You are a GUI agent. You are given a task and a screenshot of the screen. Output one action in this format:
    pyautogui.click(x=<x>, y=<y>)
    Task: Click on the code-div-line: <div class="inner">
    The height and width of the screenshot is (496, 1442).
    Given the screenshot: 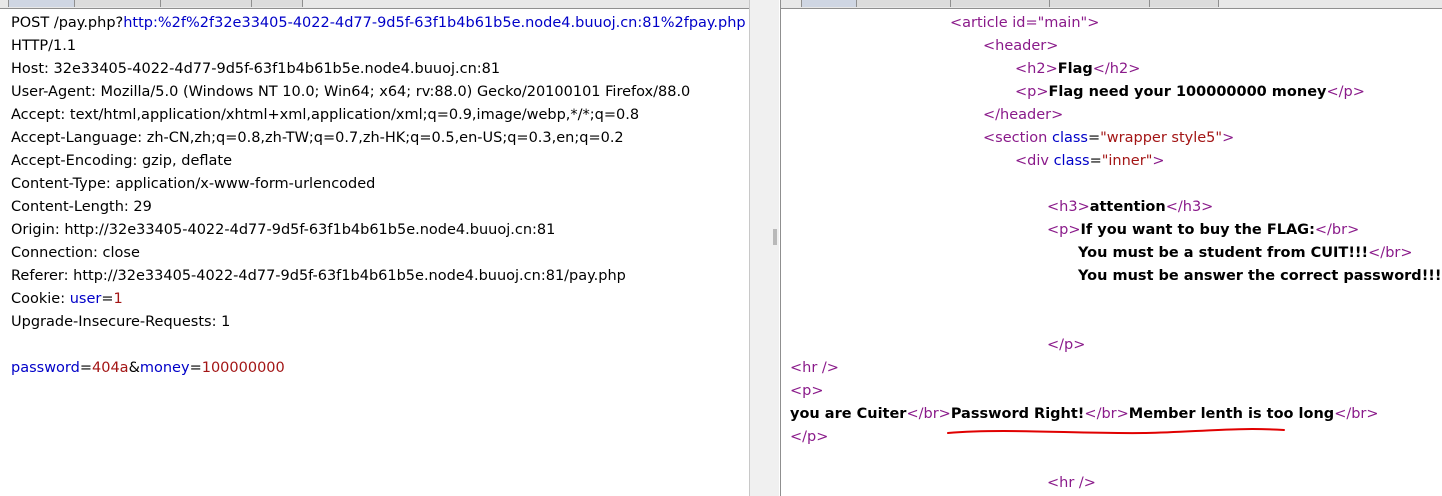 What is the action you would take?
    pyautogui.click(x=1090, y=161)
    